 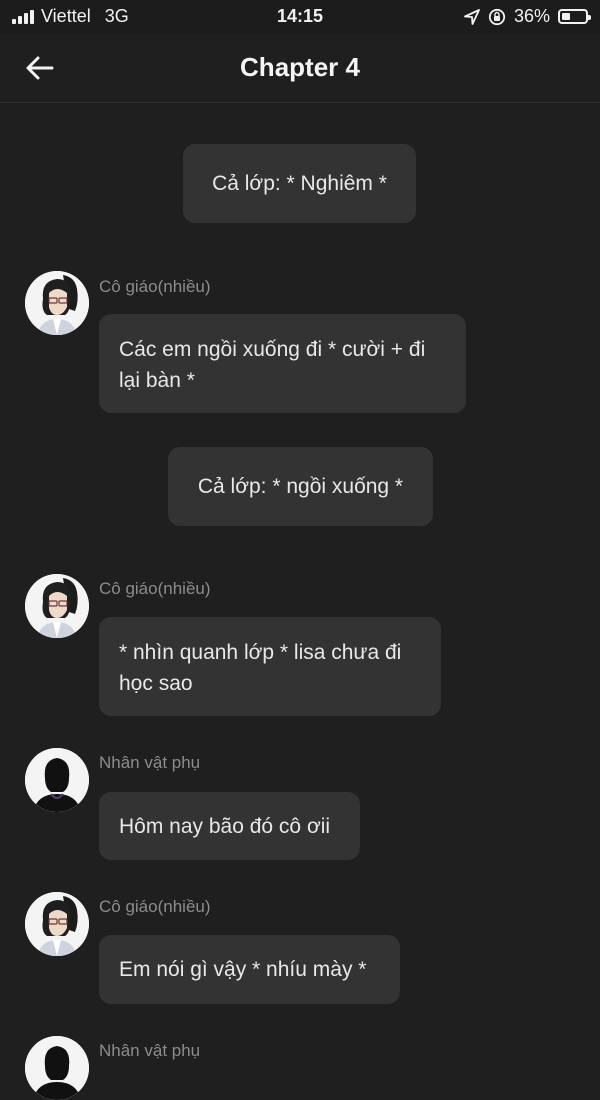 I want to click on page-title: Chapter 4, so click(x=300, y=67).